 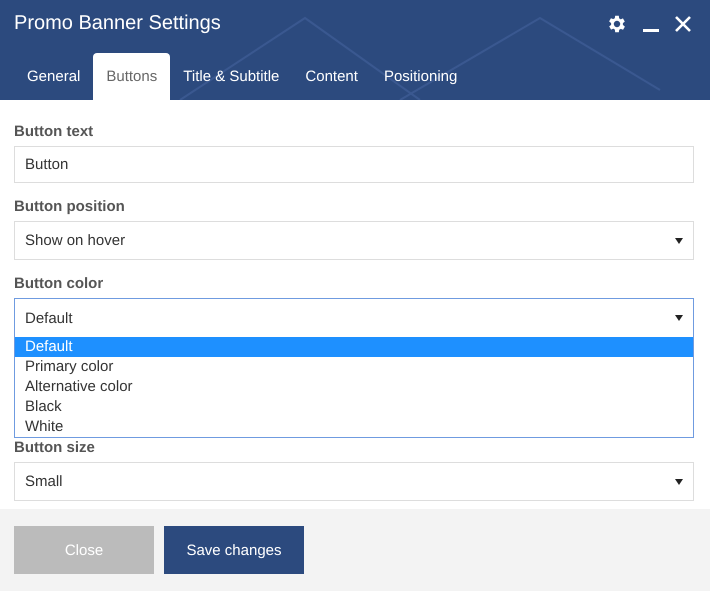 I want to click on dropdown-option: White, so click(x=354, y=427).